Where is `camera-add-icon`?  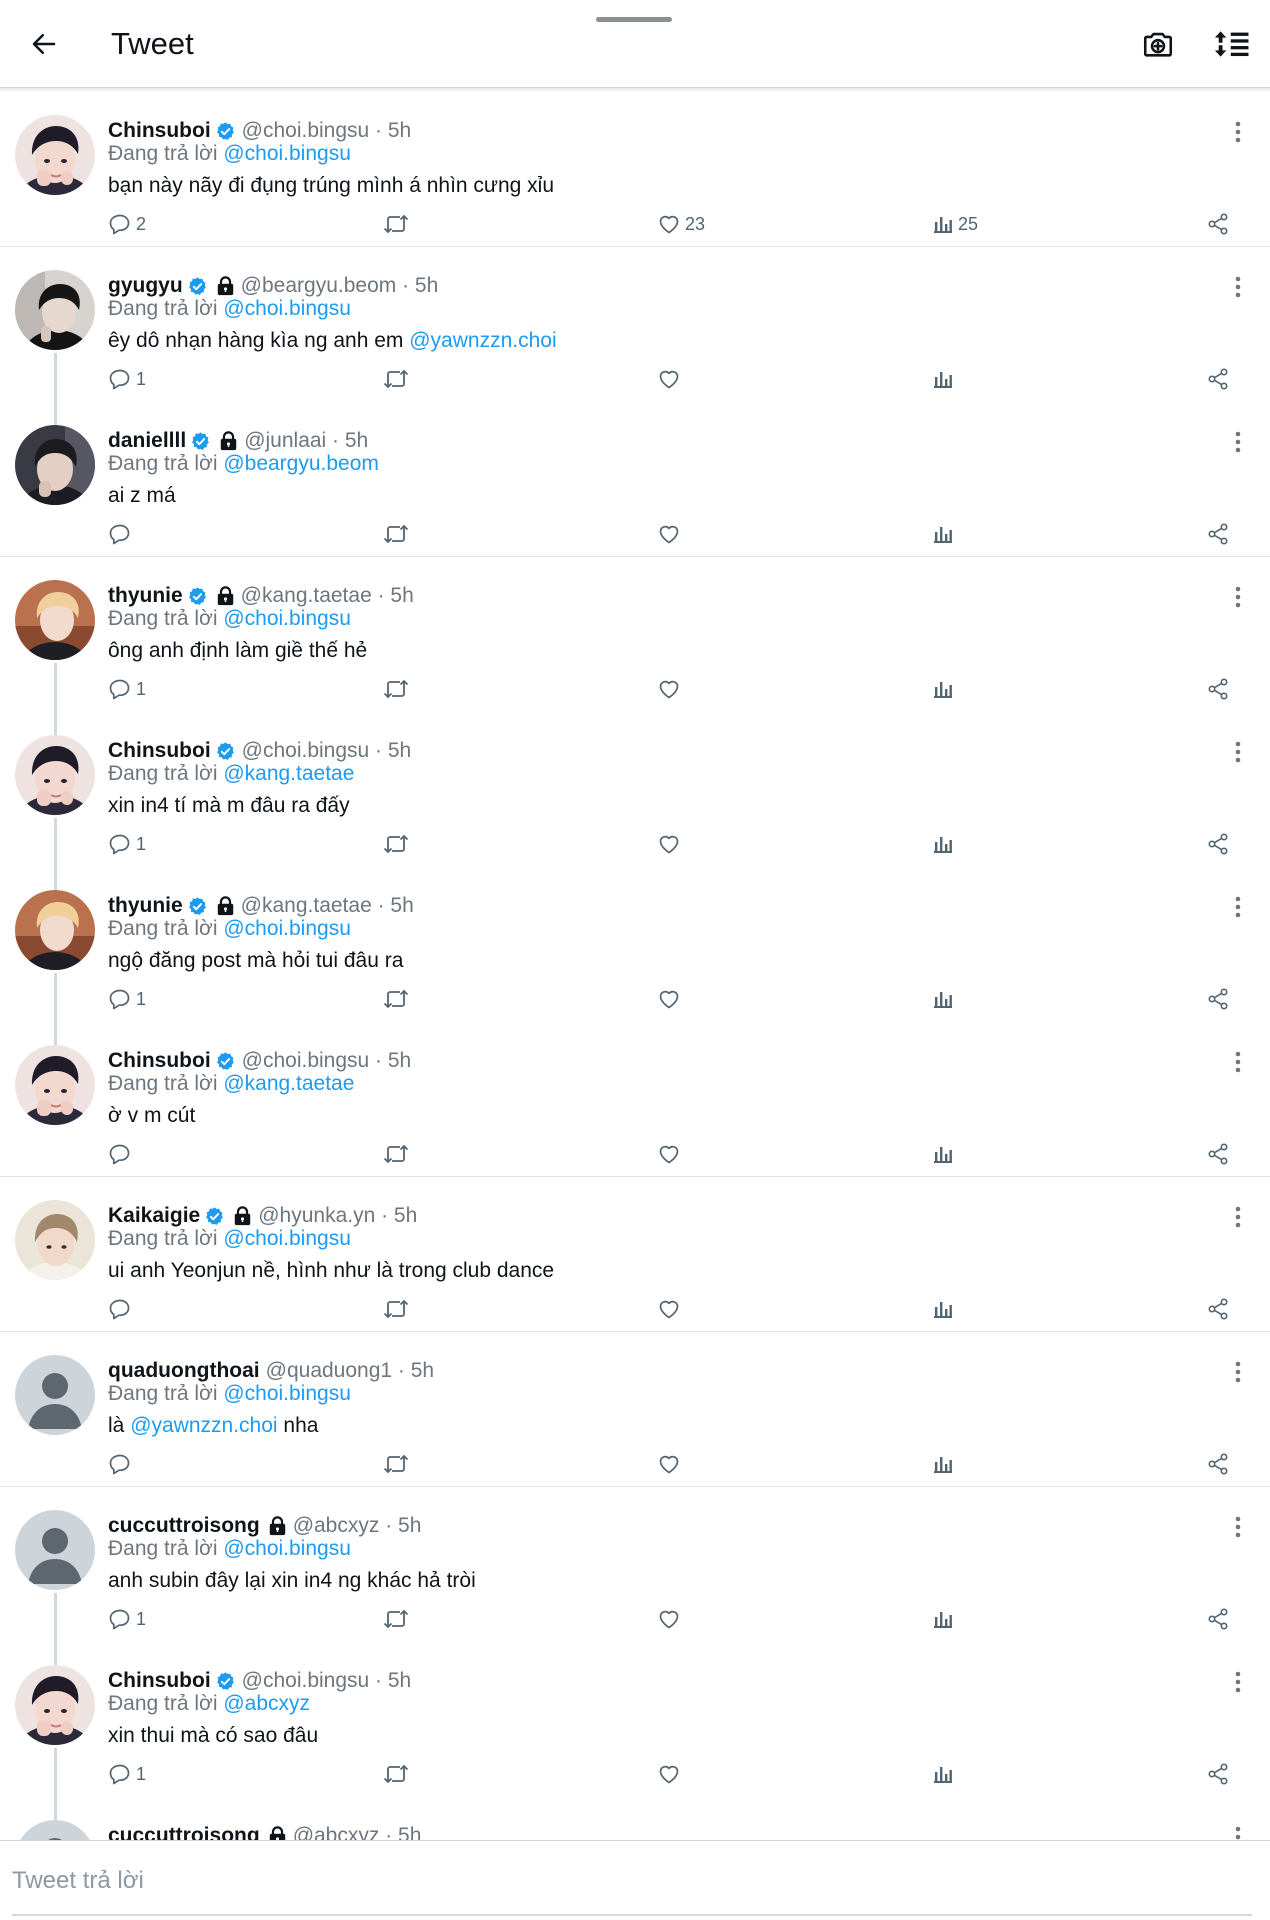
camera-add-icon is located at coordinates (1158, 44).